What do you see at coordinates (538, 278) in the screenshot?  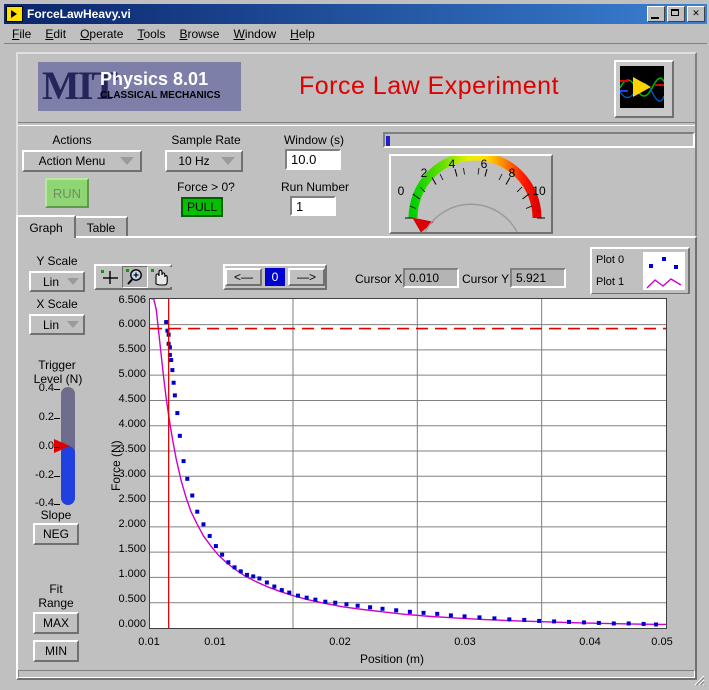 I see `cursor-y-value: 5.921` at bounding box center [538, 278].